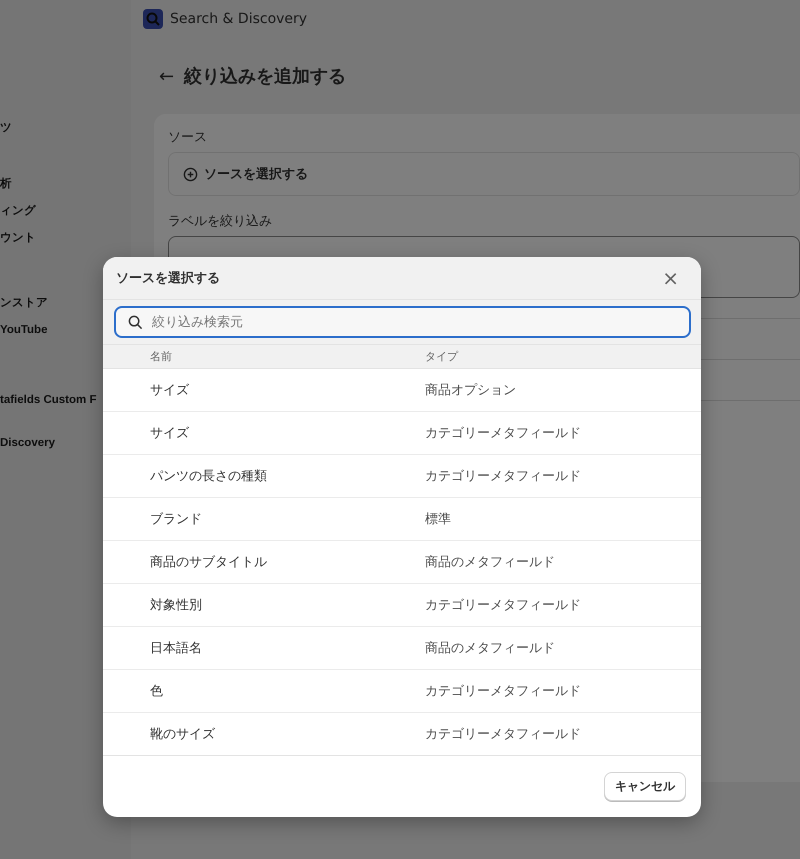 The image size is (800, 859). Describe the element at coordinates (188, 137) in the screenshot. I see `field-label: ソース` at that location.